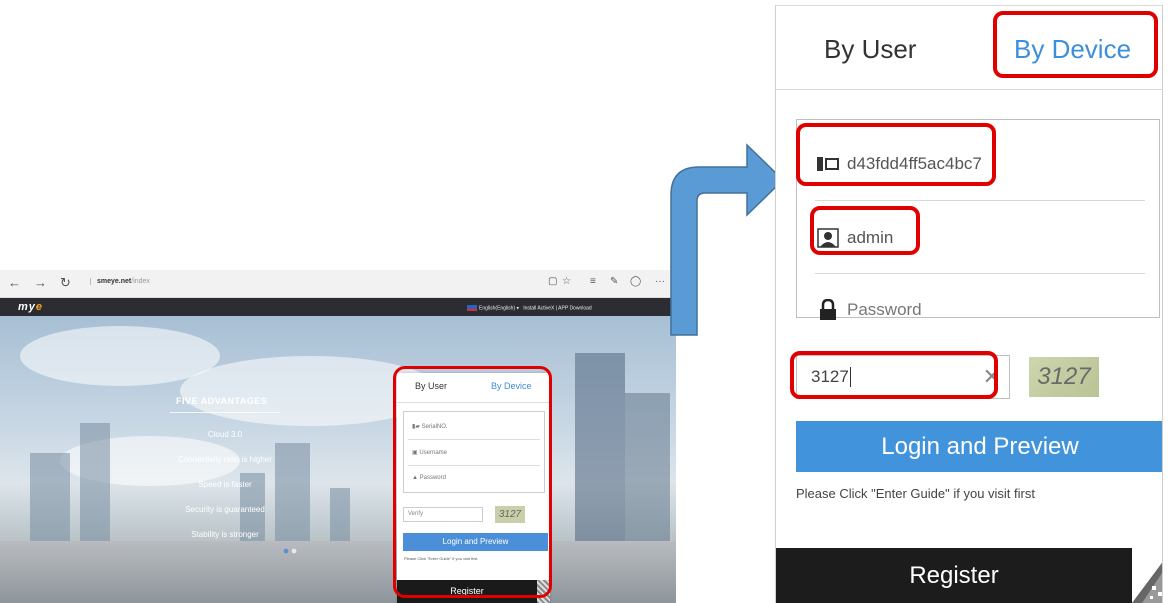 This screenshot has width=1173, height=603. I want to click on carousel-dots, so click(291, 551).